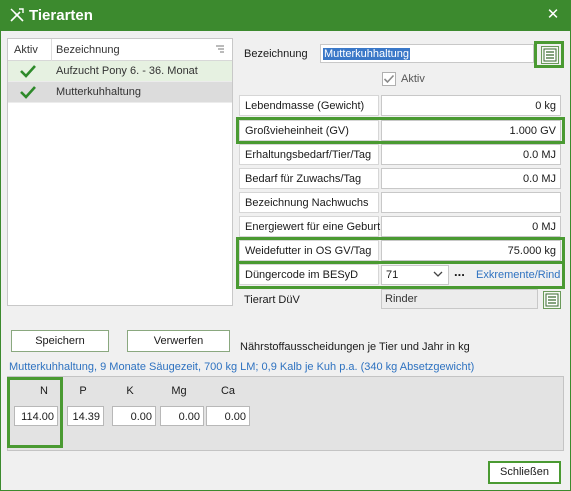 This screenshot has width=571, height=491. I want to click on nutrient-label-ca: Ca, so click(228, 391).